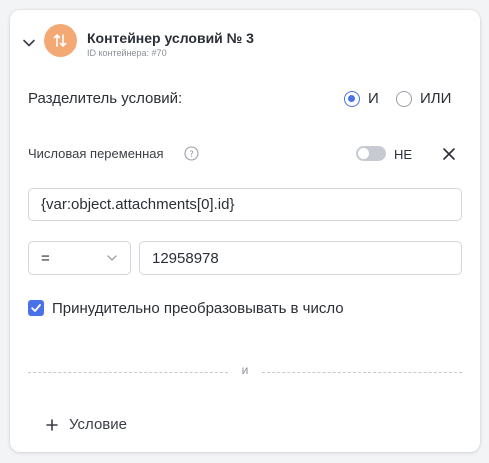 Image resolution: width=489 pixels, height=463 pixels. What do you see at coordinates (128, 372) in the screenshot?
I see `divider-left` at bounding box center [128, 372].